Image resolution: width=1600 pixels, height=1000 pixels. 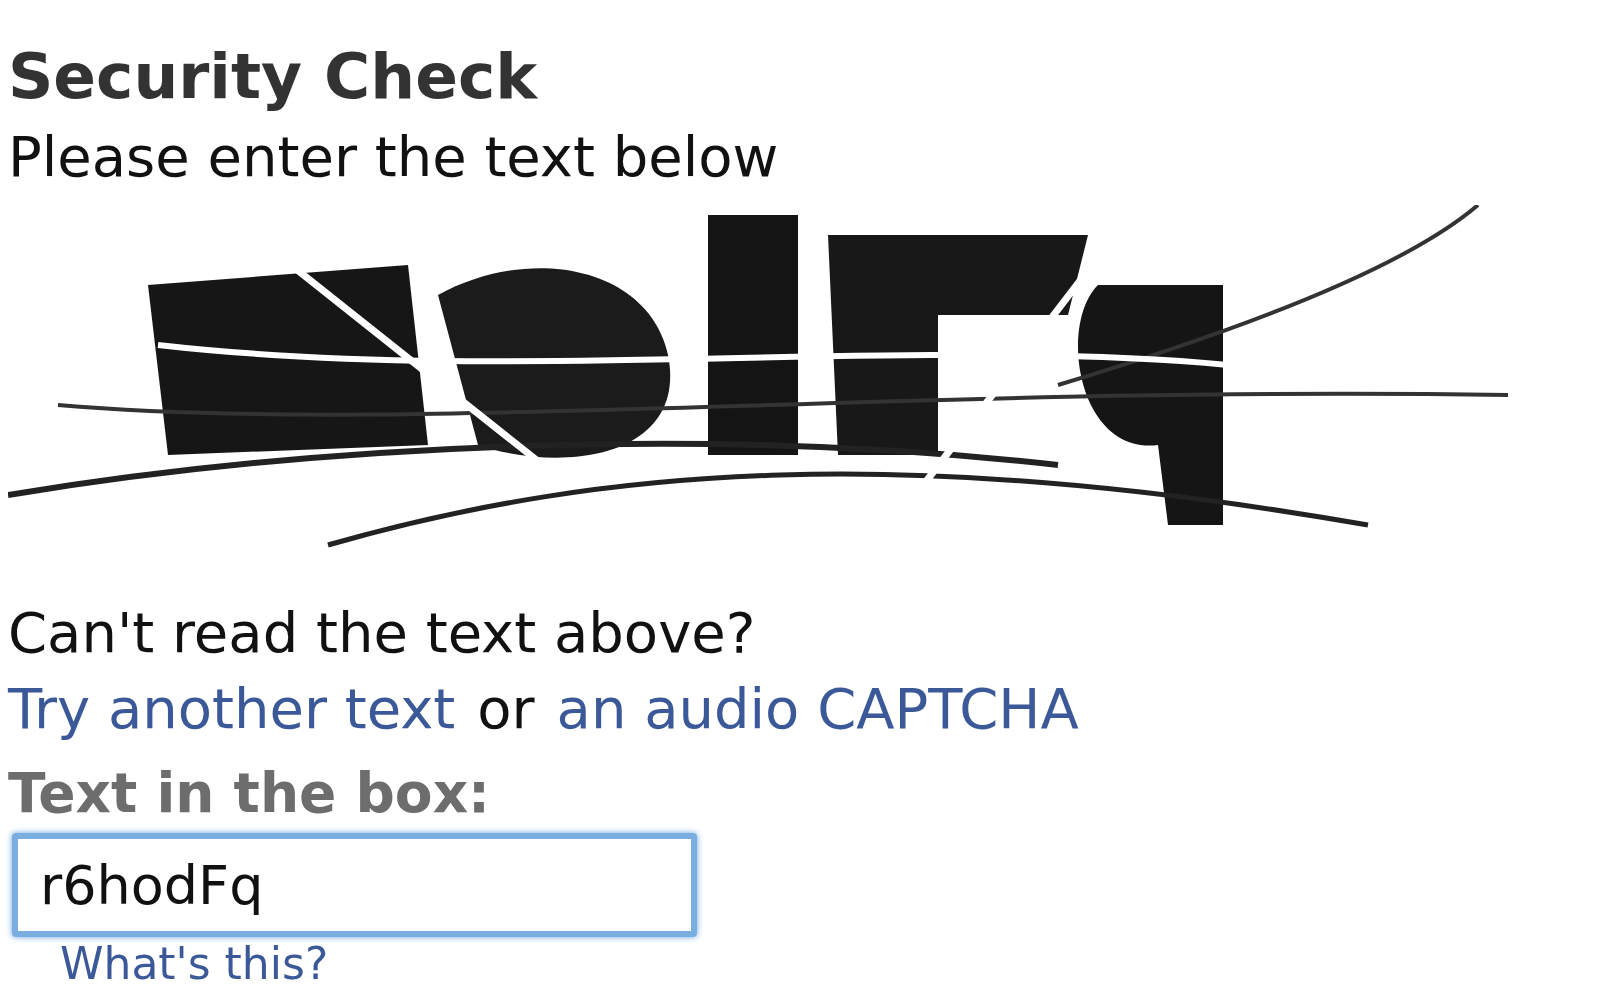 I want to click on whats-this-link: What's this?, so click(x=194, y=964).